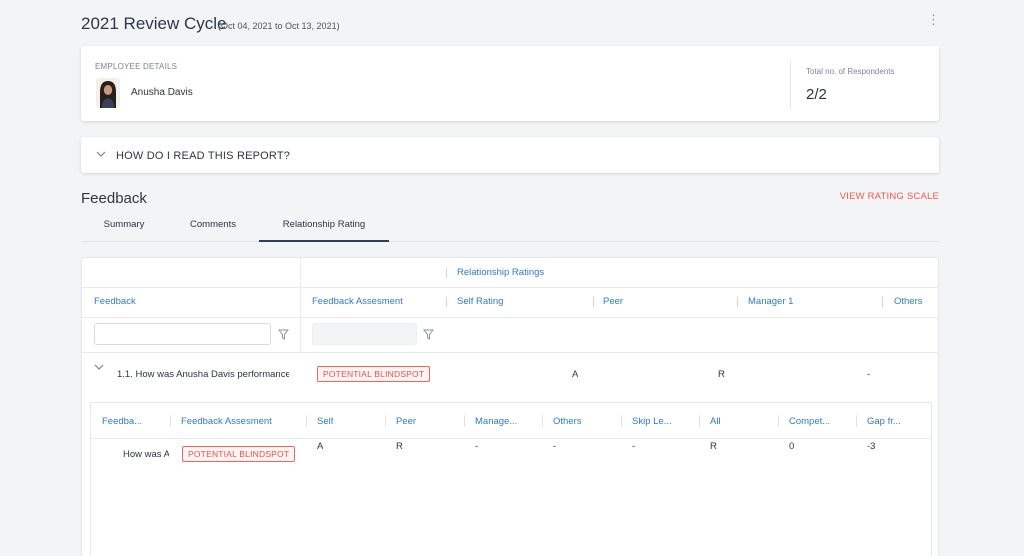  What do you see at coordinates (889, 196) in the screenshot?
I see `view-rating-scale-link: VIEW RATING SCALE` at bounding box center [889, 196].